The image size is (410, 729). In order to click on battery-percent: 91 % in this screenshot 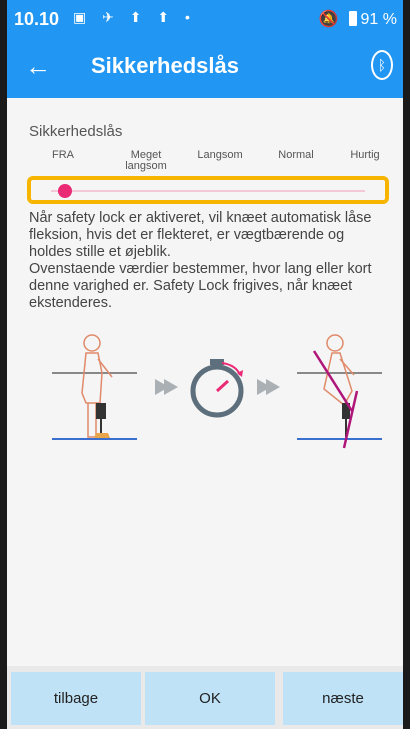, I will do `click(378, 19)`.